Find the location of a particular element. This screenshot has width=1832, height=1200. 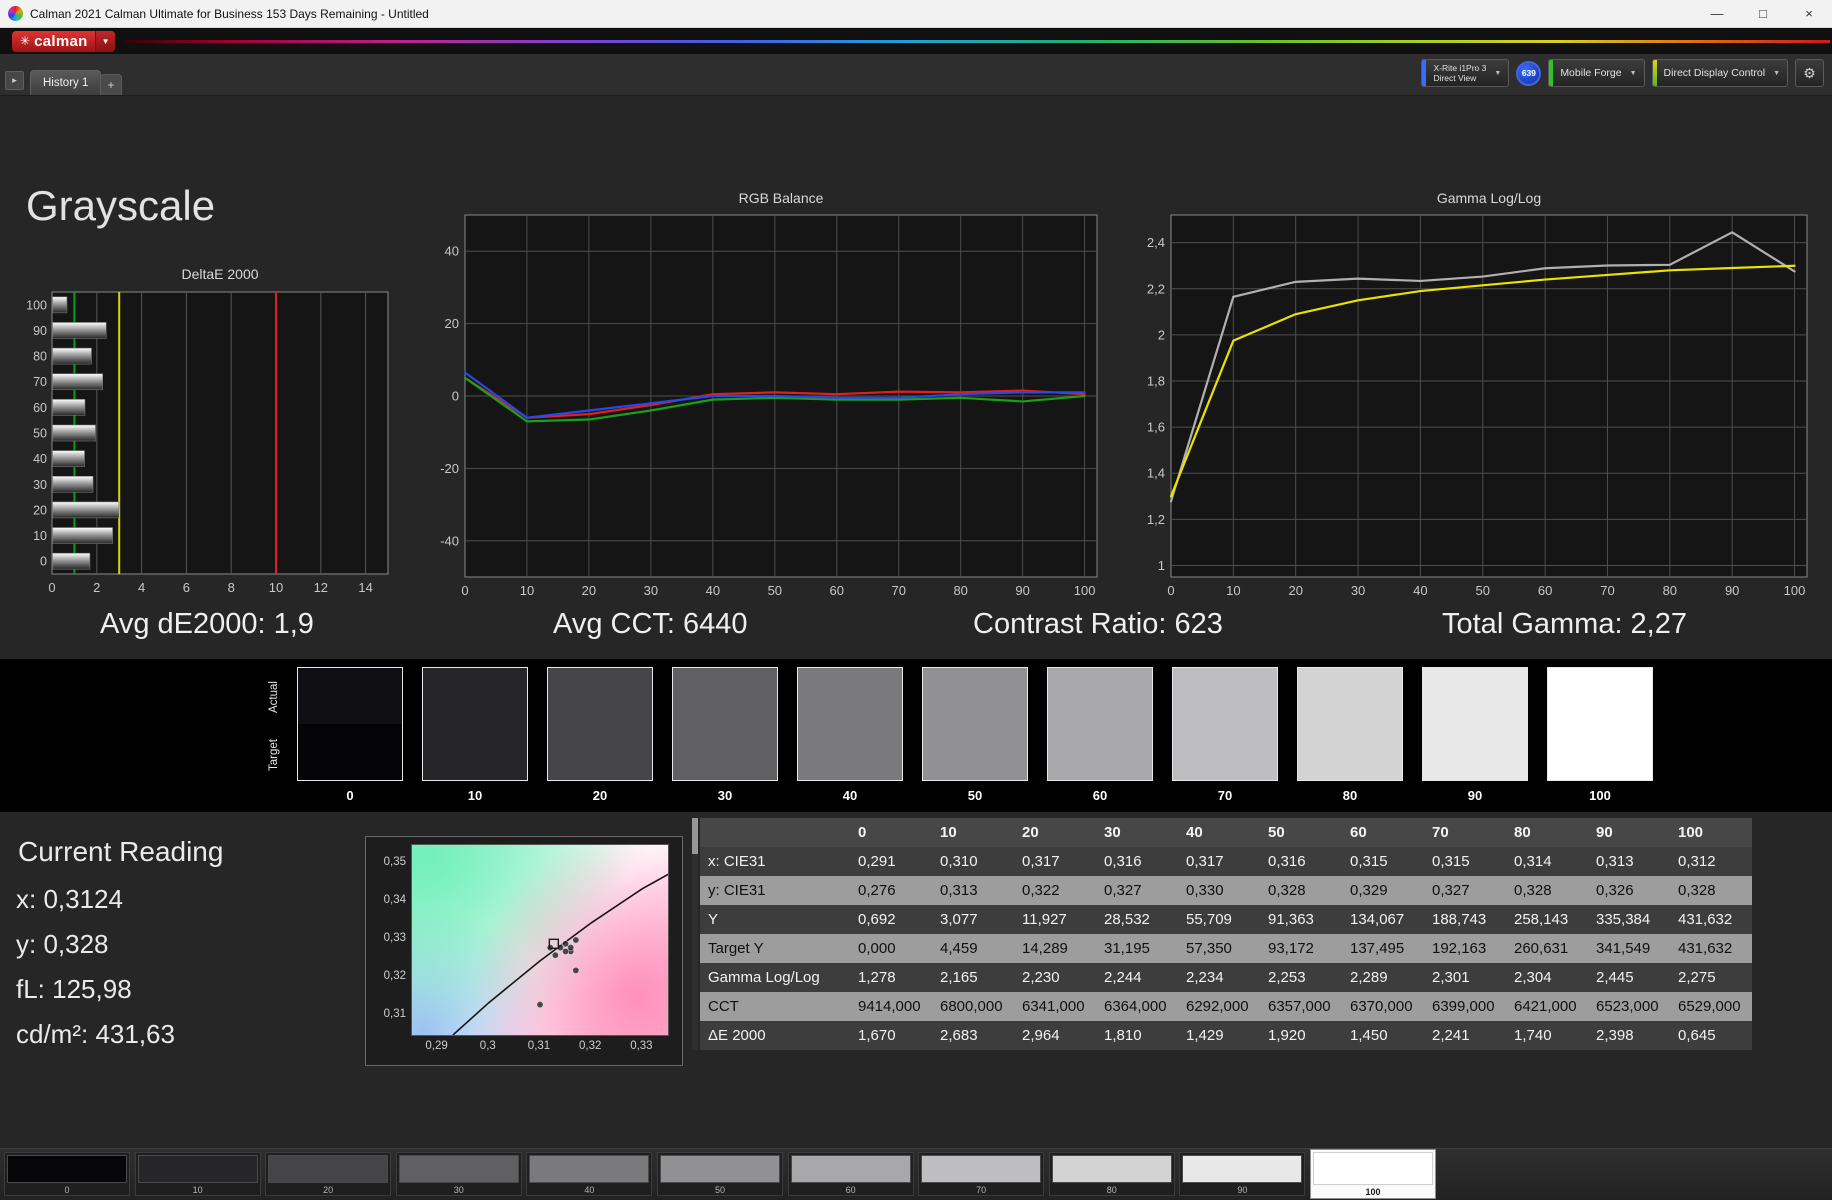

calman-logo-button: ✳ calman ▼ is located at coordinates (64, 41).